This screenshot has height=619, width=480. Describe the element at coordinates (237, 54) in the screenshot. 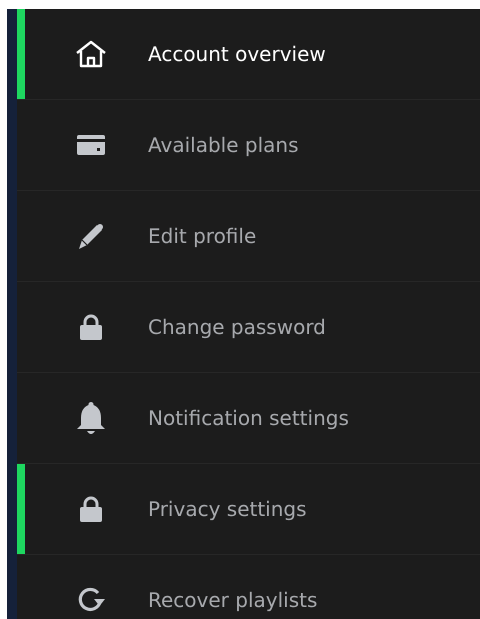

I see `menu-item-label: Account overview` at that location.